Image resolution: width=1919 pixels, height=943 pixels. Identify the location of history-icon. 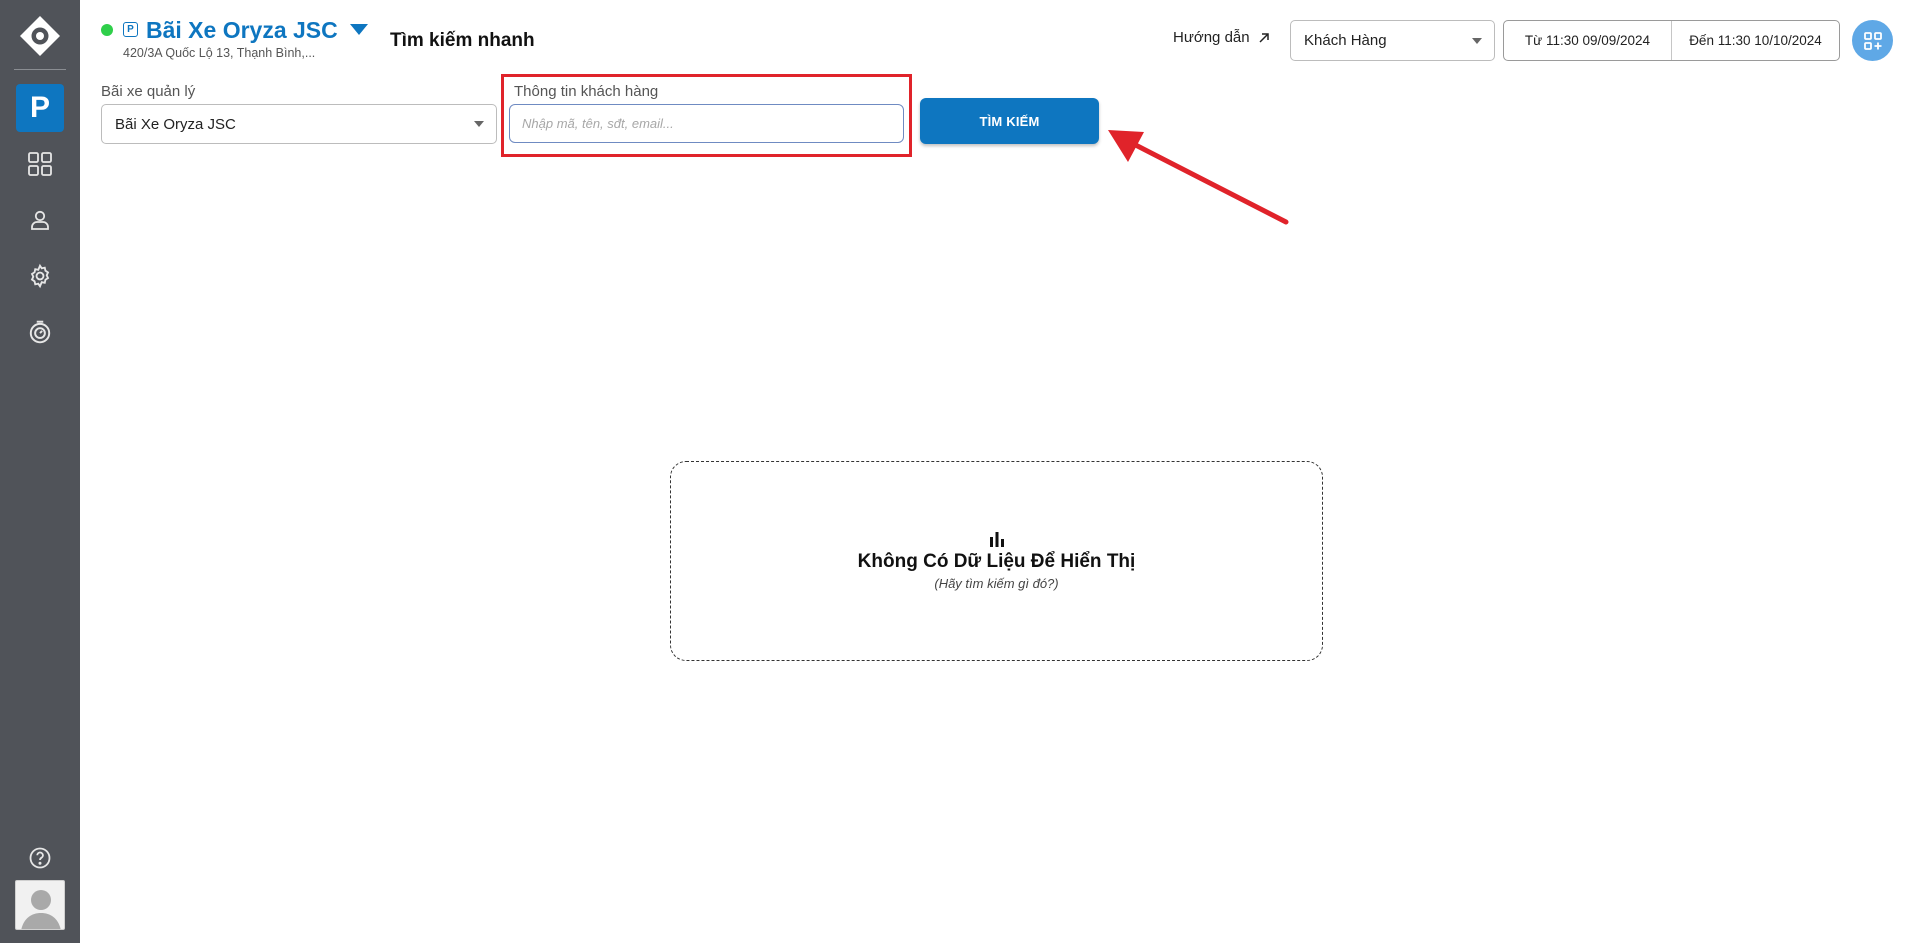
(40, 332).